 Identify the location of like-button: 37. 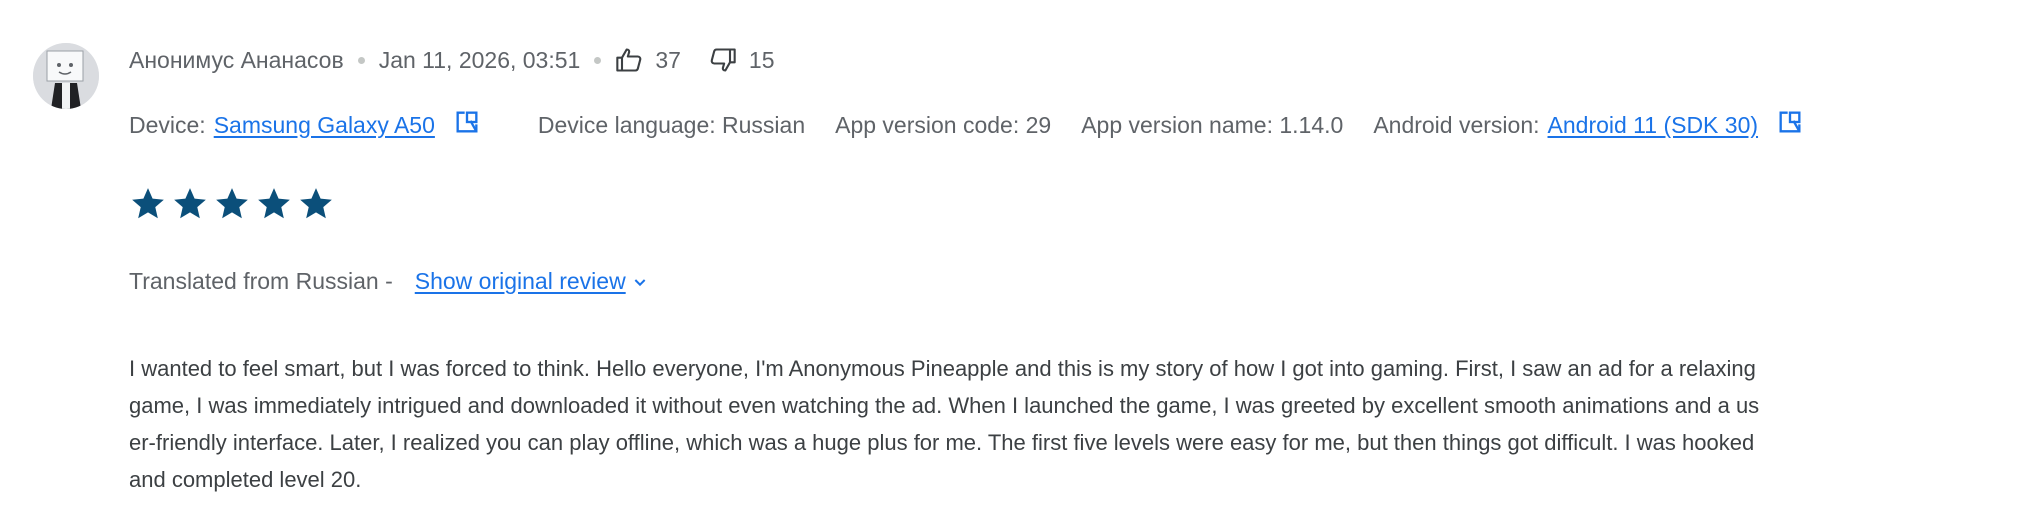
(648, 60).